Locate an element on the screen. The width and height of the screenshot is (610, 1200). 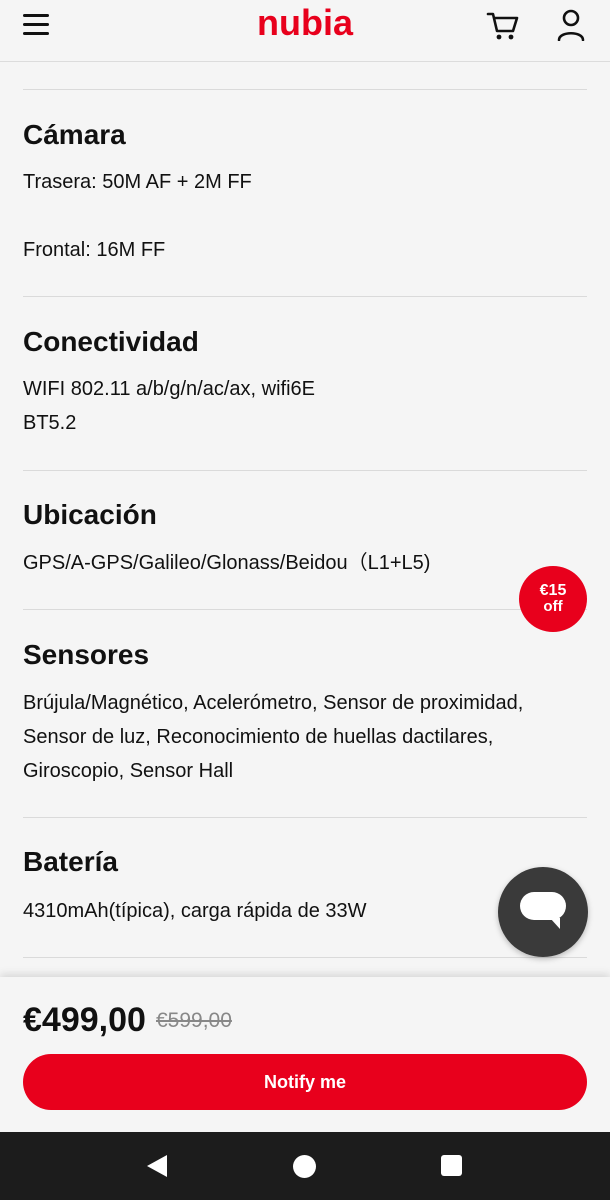
connectivity-bt-text: BT5.2 is located at coordinates (50, 423).